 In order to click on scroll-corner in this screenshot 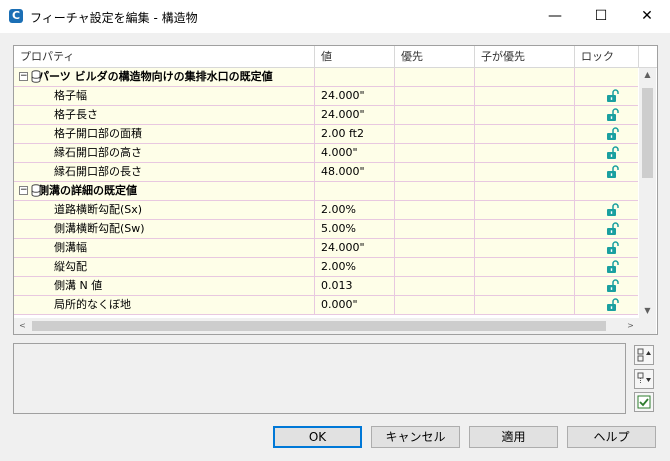, I will do `click(647, 326)`.